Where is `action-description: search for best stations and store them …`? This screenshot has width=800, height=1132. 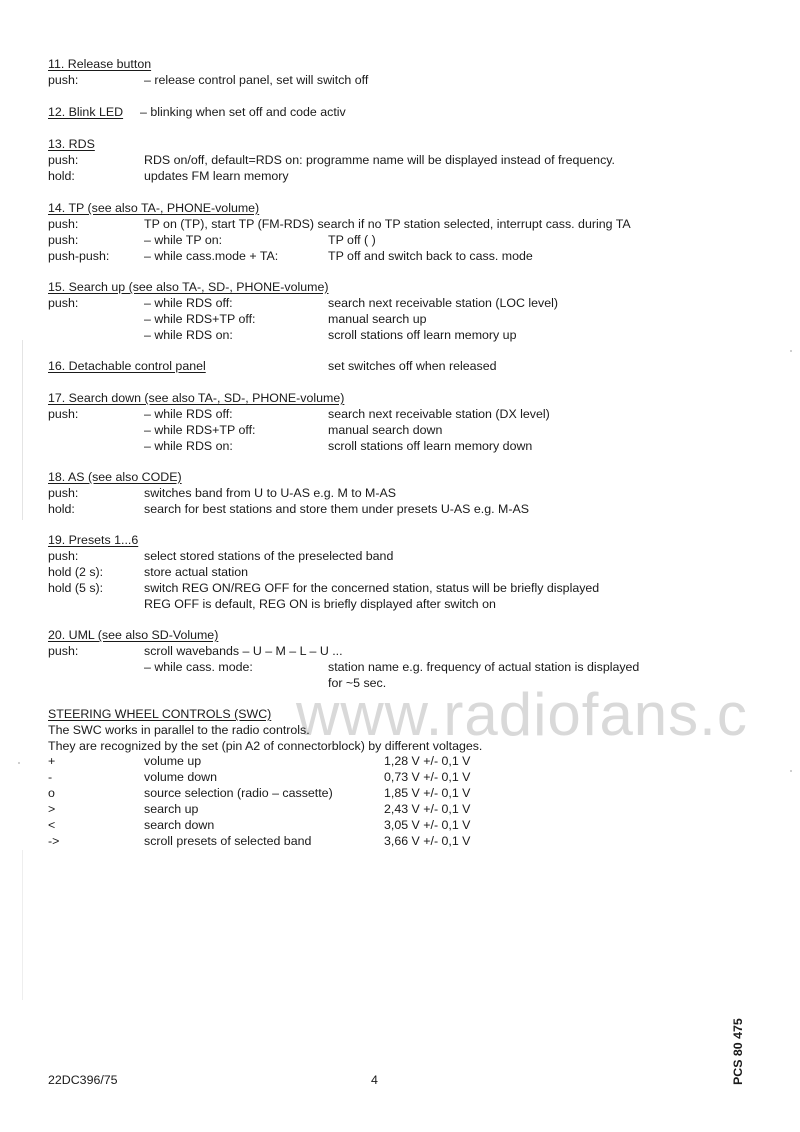
action-description: search for best stations and store them … is located at coordinates (336, 509).